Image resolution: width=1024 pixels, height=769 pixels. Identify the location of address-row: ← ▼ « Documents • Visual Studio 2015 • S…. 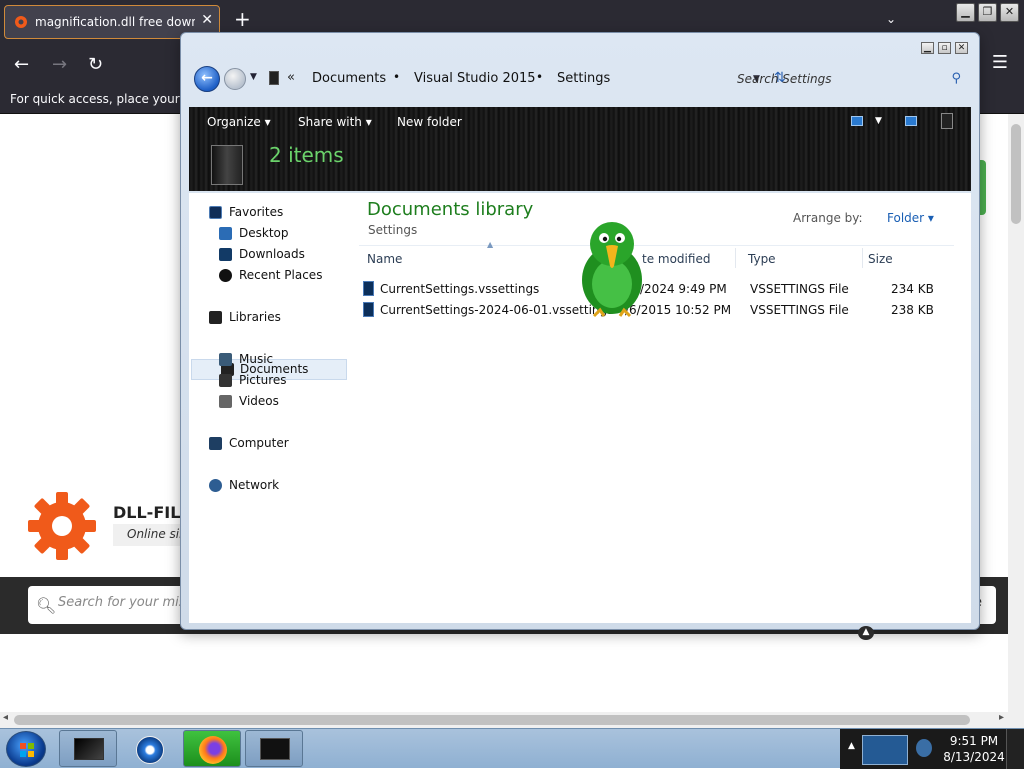
(581, 80).